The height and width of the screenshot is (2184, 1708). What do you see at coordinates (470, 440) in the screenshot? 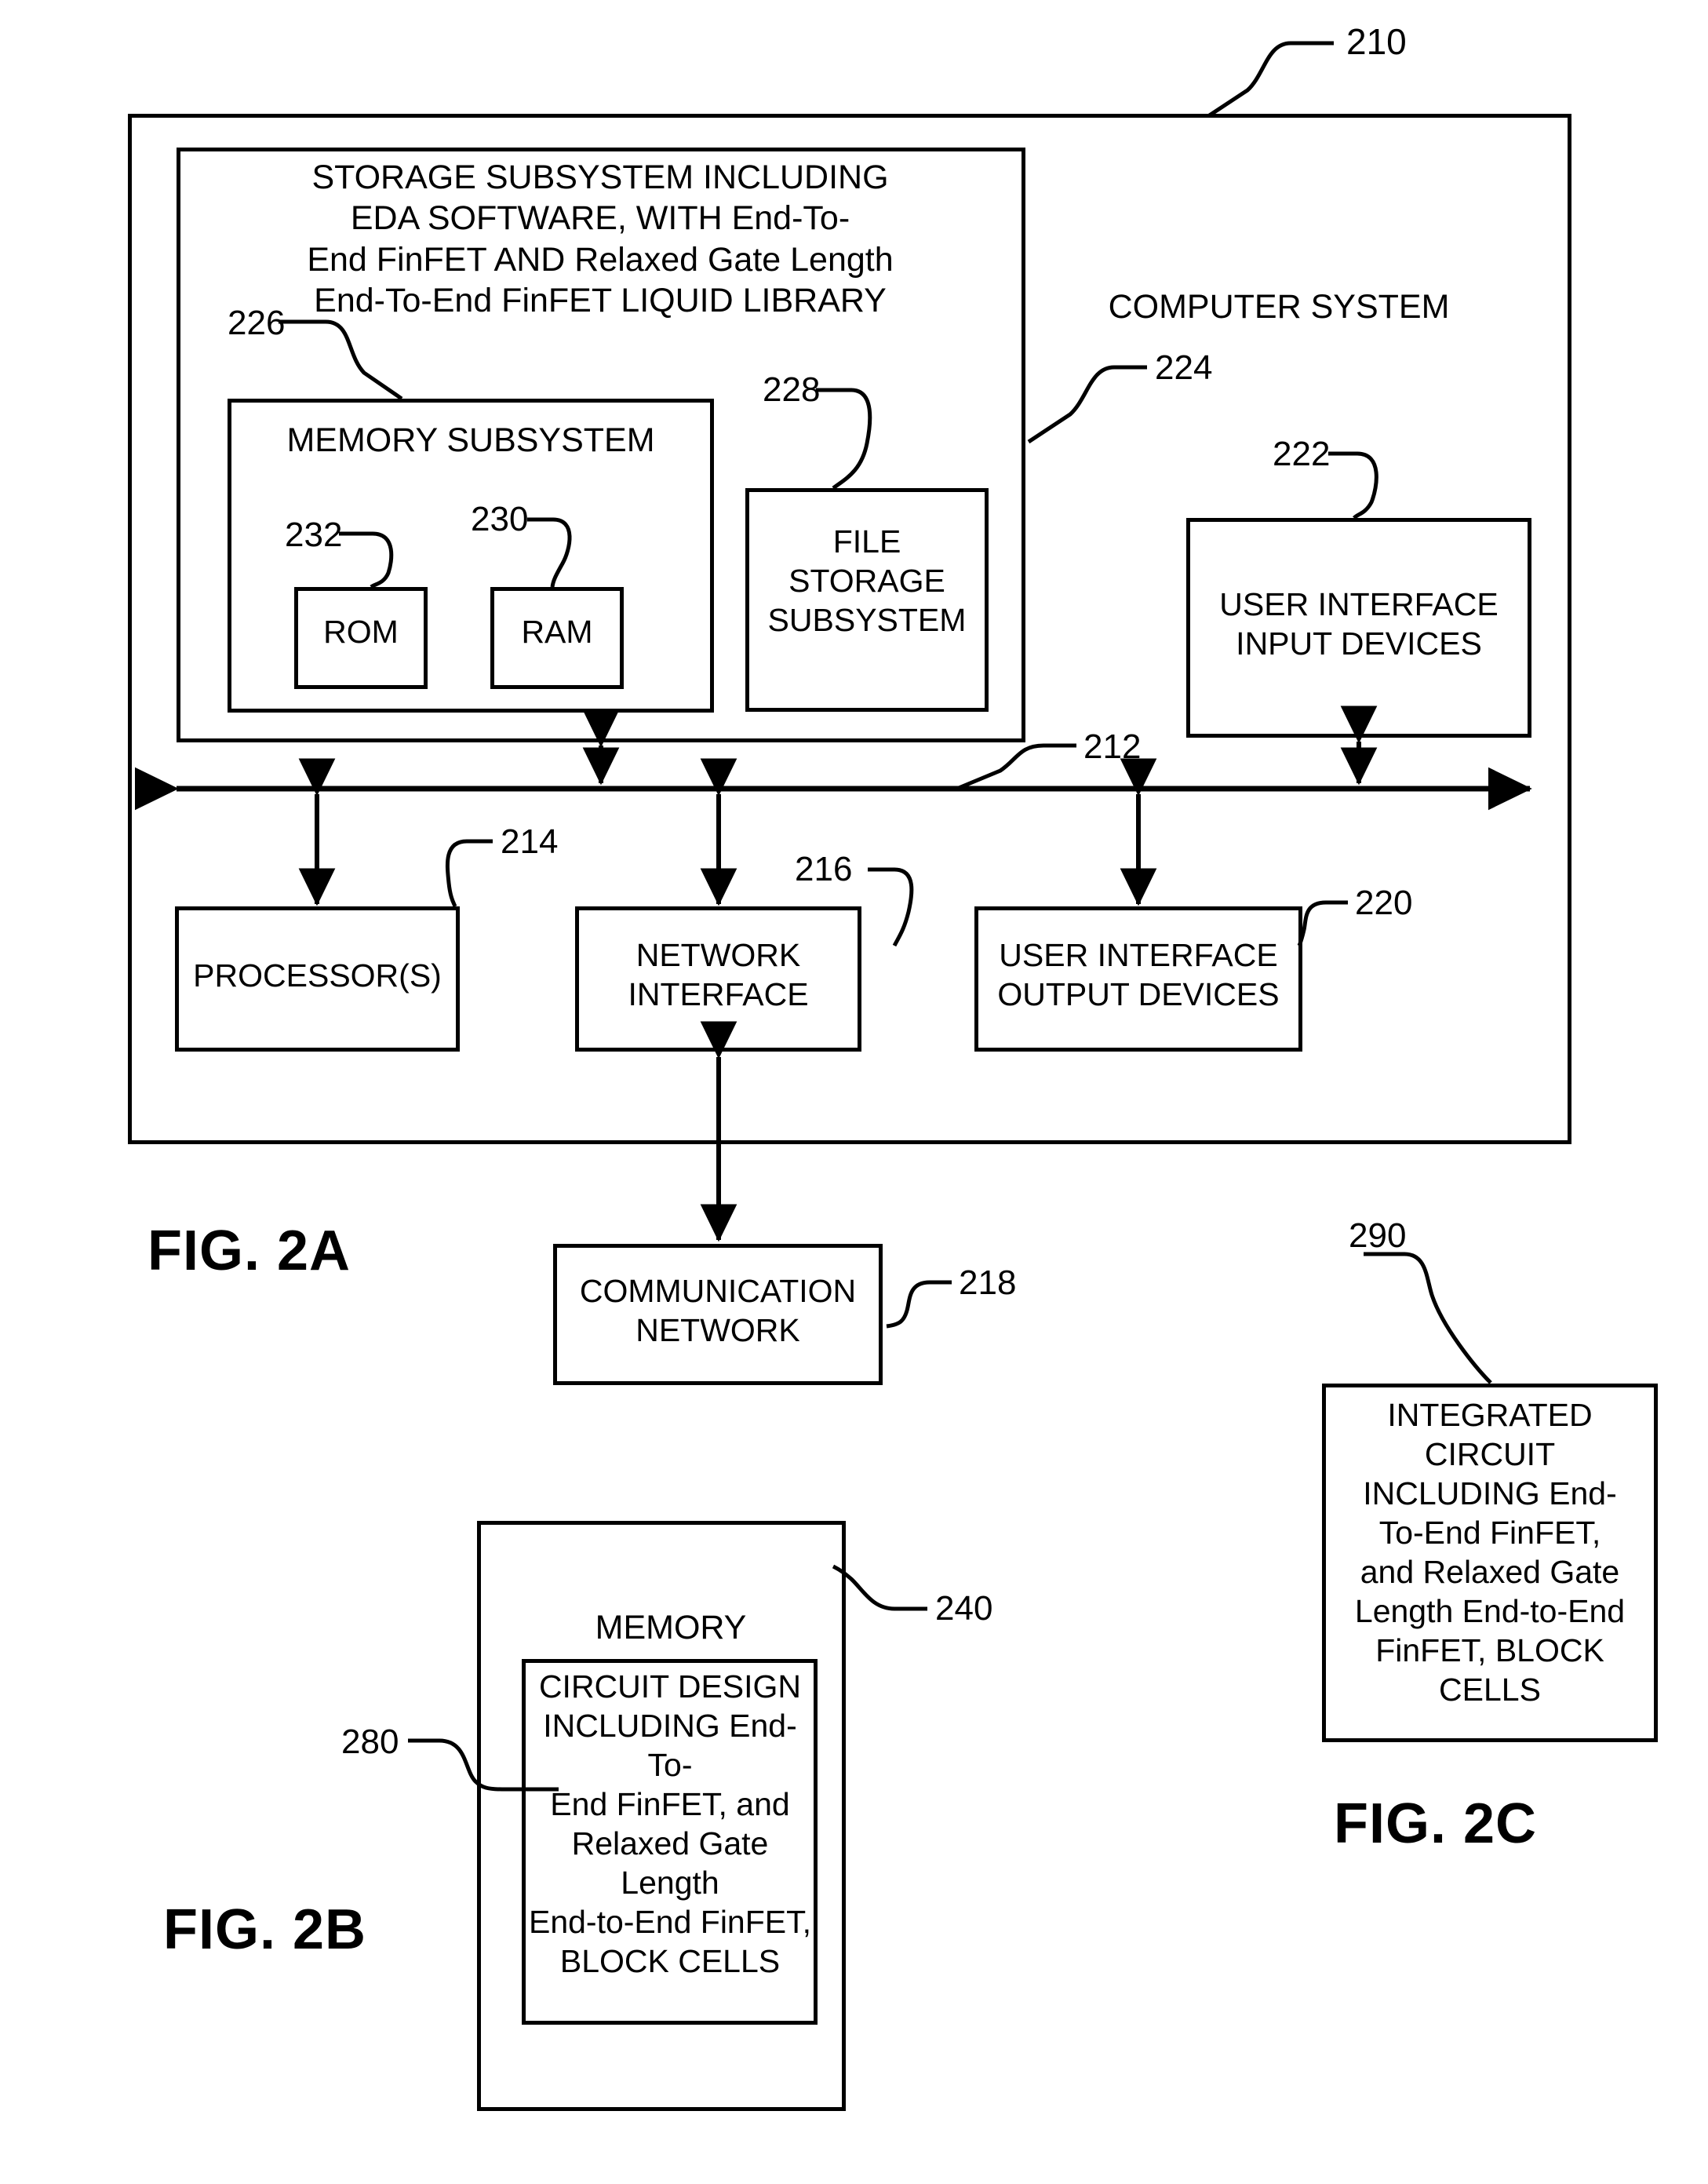
I see `memory-subsystem-label: MEMORY SUBSYSTEM` at bounding box center [470, 440].